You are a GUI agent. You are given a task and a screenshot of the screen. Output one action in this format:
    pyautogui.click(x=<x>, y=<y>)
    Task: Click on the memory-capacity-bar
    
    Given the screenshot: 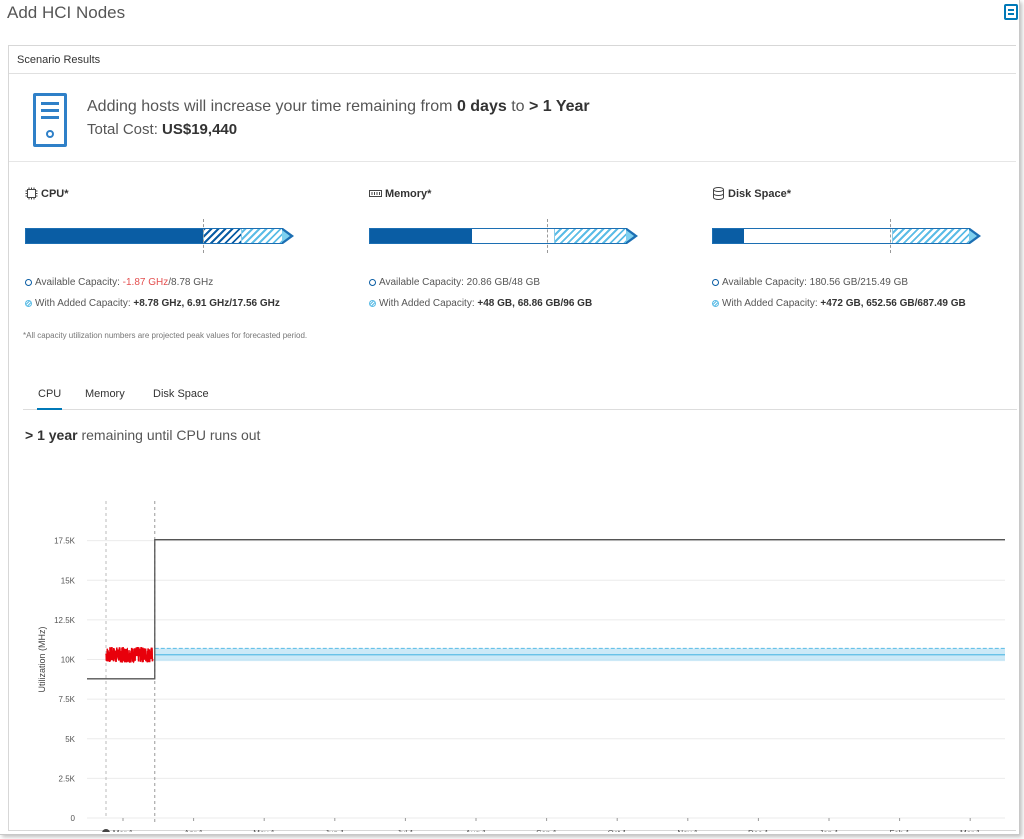 What is the action you would take?
    pyautogui.click(x=503, y=236)
    